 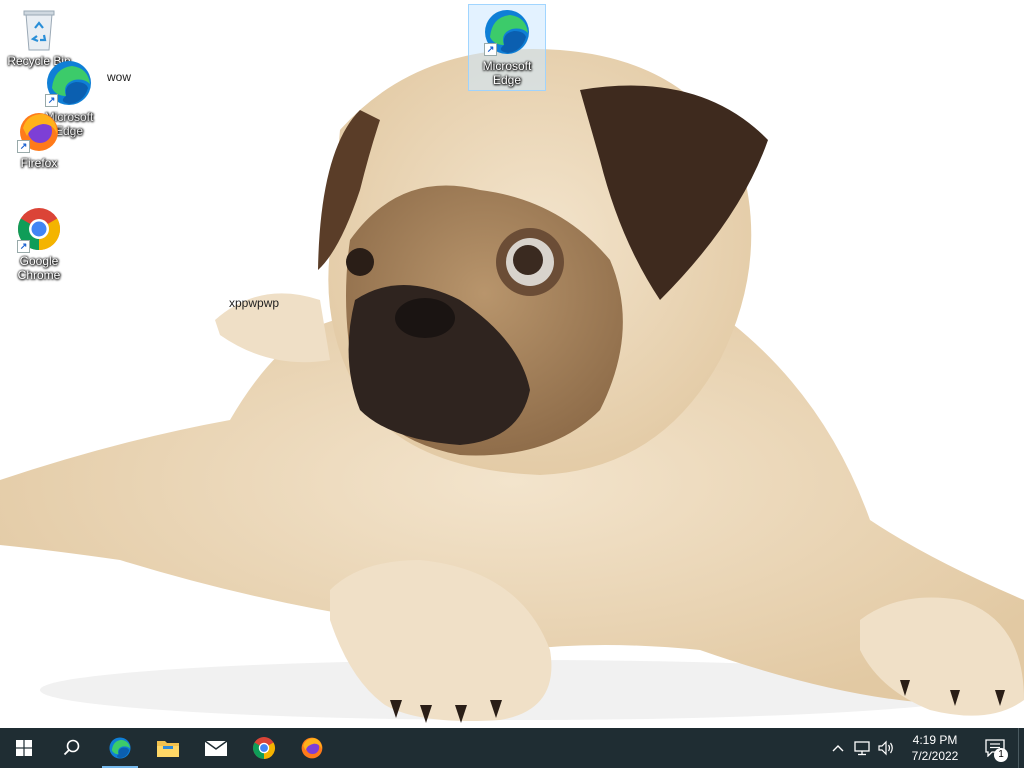 I want to click on windows-logo-icon, so click(x=24, y=748).